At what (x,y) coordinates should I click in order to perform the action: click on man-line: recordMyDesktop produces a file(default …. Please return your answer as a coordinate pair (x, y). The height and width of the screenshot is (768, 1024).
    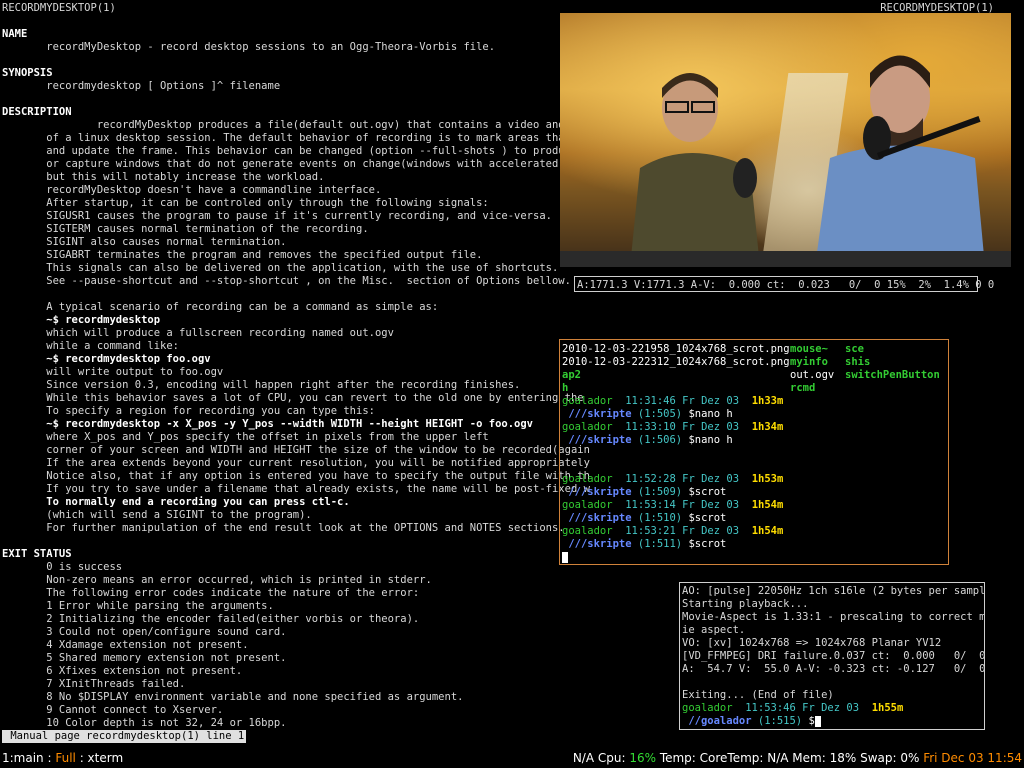
    Looking at the image, I should click on (296, 125).